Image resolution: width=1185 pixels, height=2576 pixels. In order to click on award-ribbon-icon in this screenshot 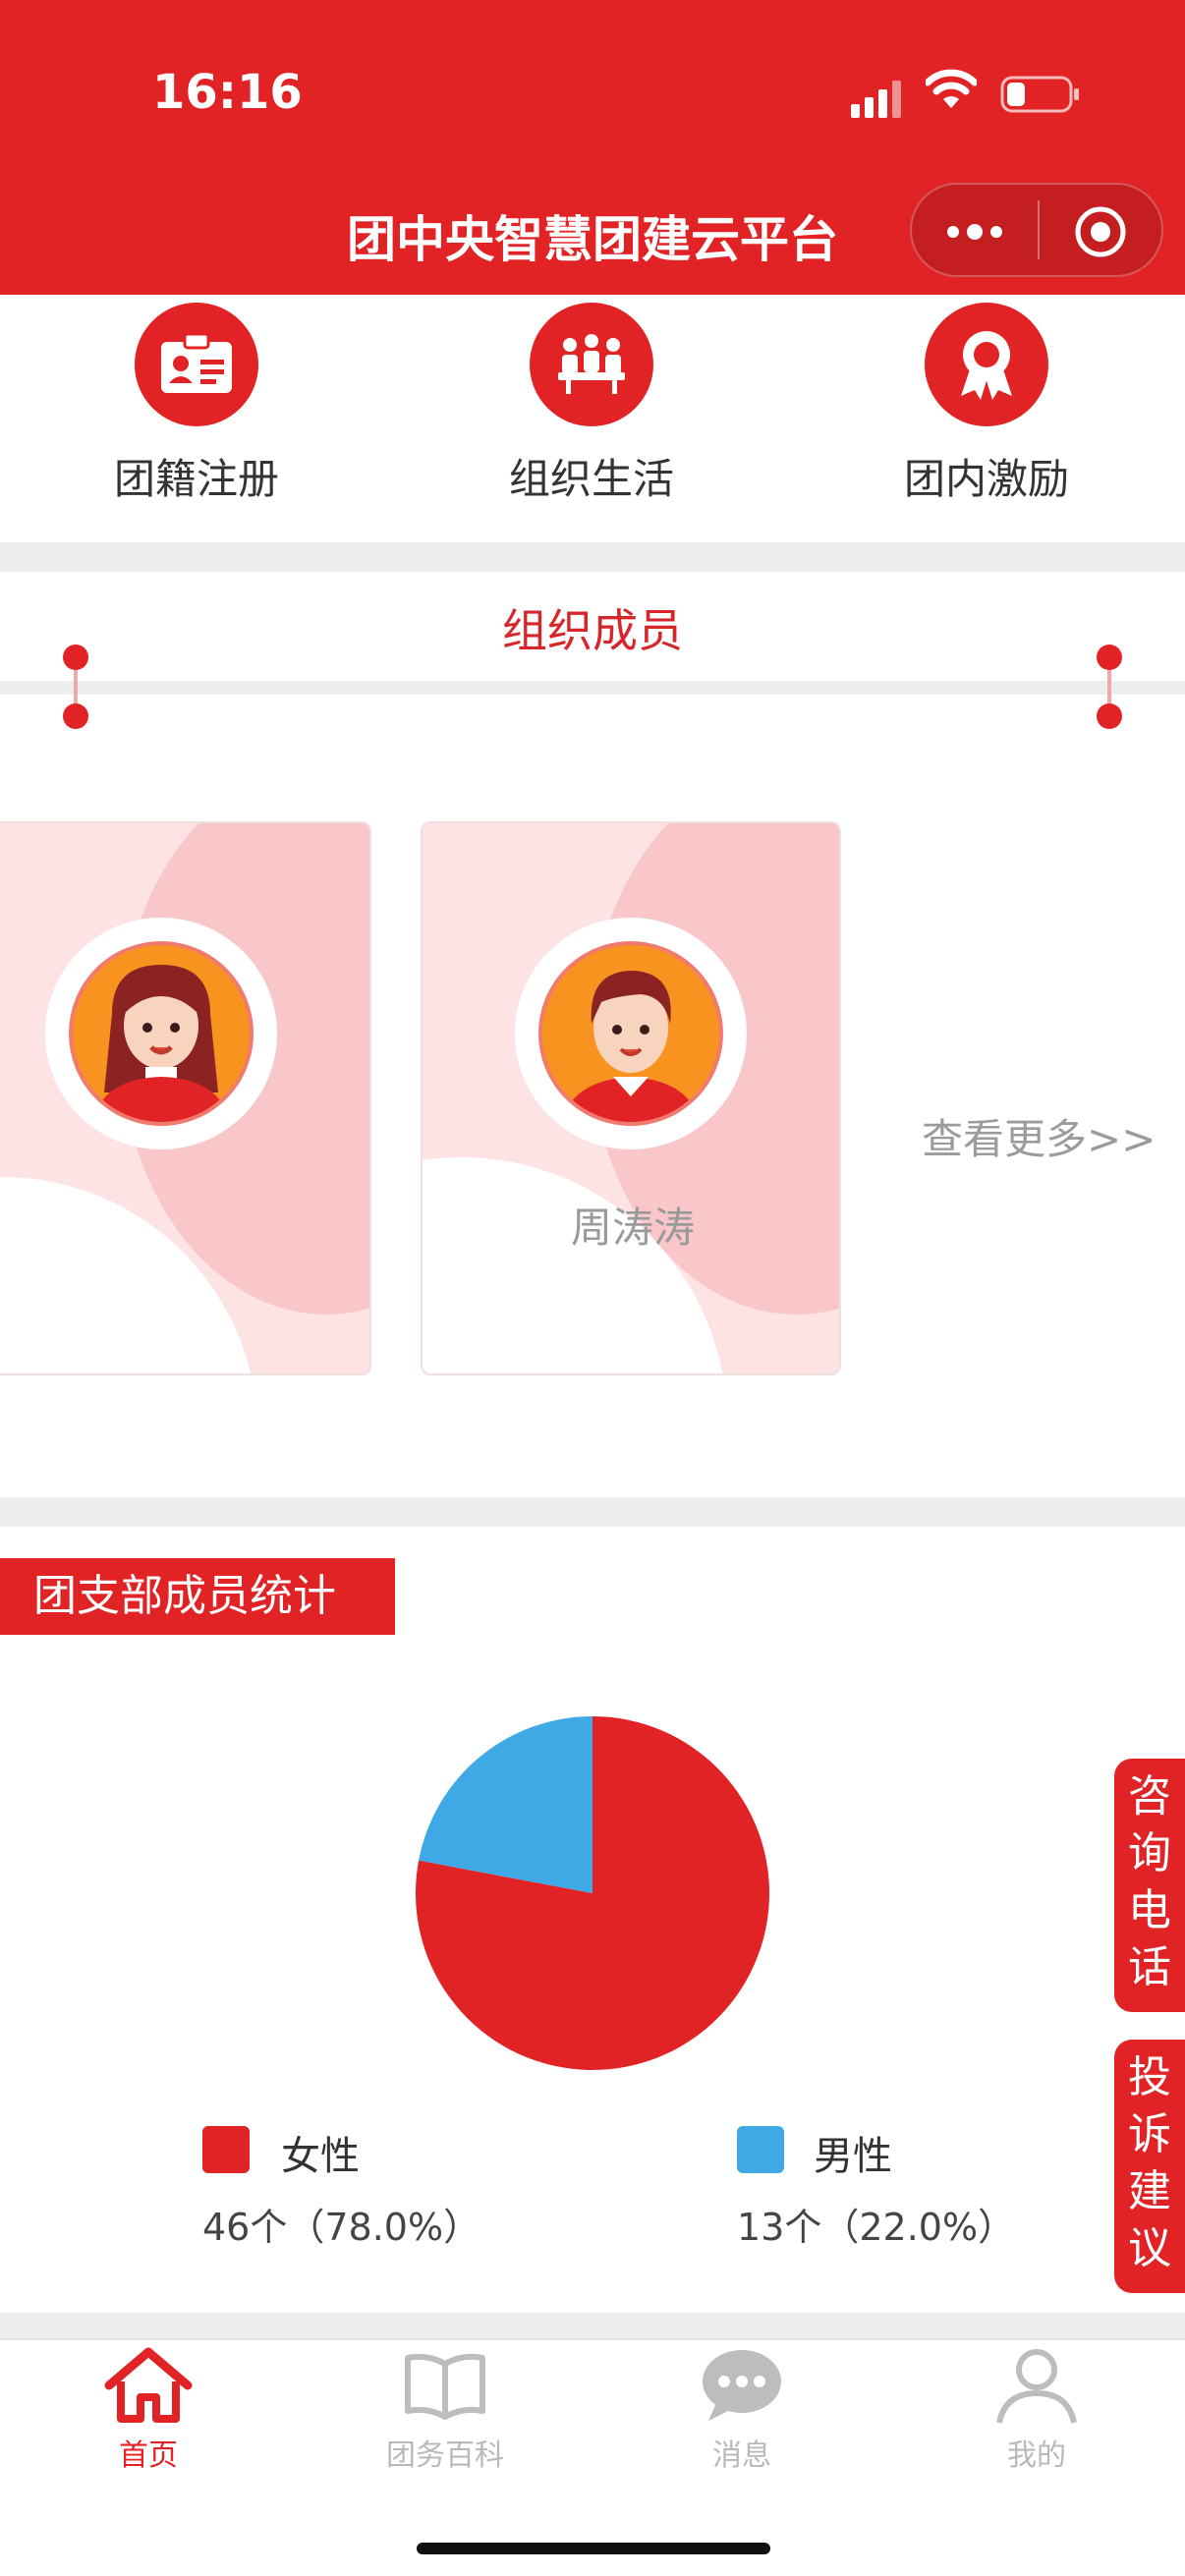, I will do `click(987, 364)`.